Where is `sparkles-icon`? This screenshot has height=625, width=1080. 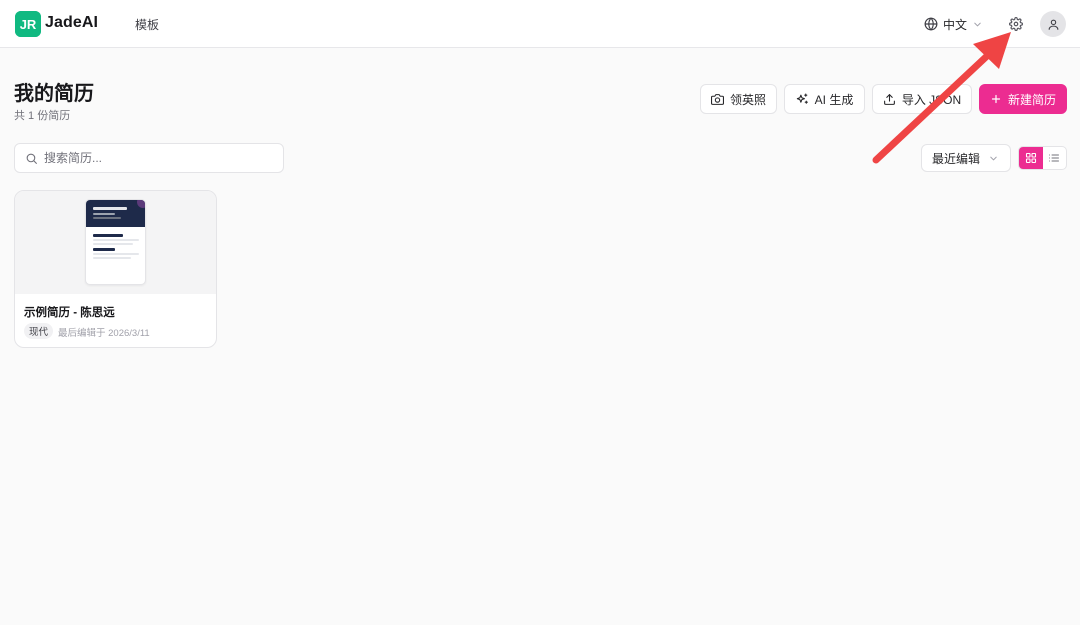
sparkles-icon is located at coordinates (802, 98).